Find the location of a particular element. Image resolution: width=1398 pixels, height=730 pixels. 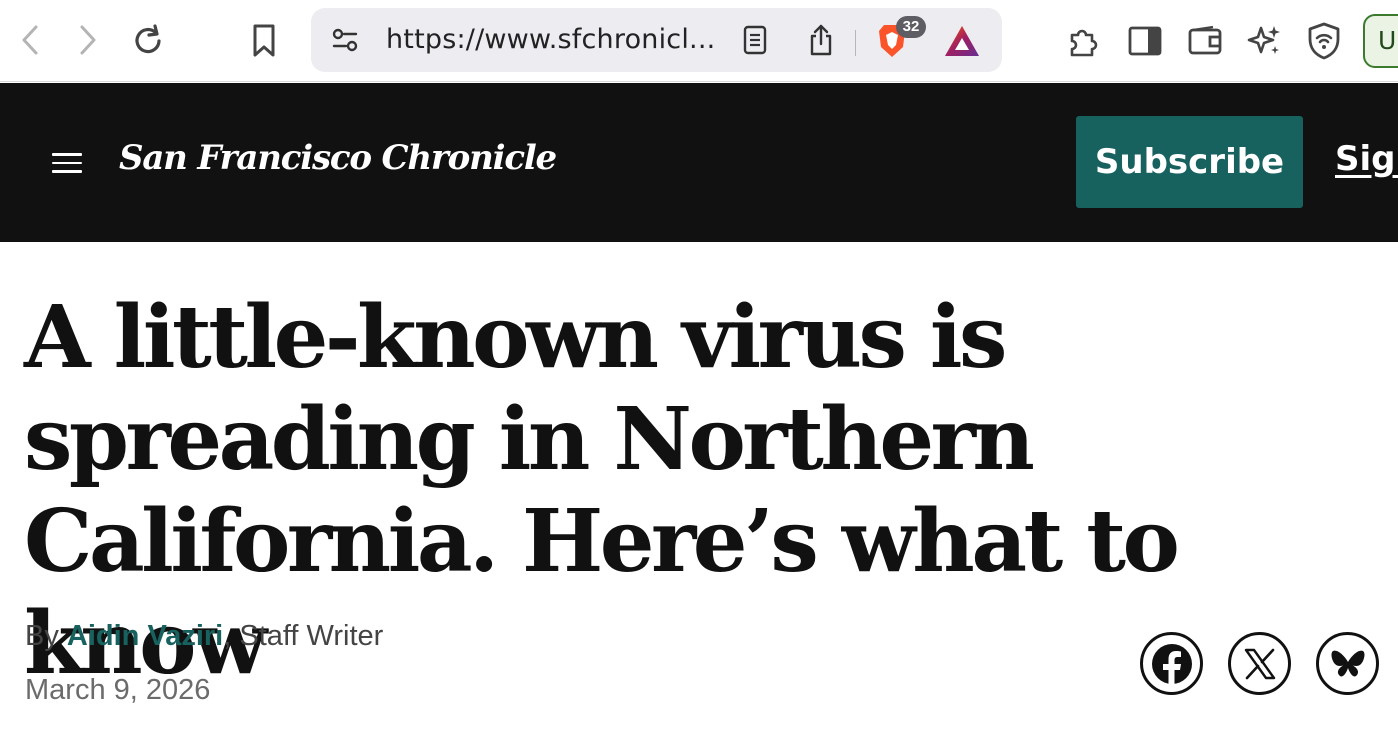

site-settings-icon is located at coordinates (345, 40).